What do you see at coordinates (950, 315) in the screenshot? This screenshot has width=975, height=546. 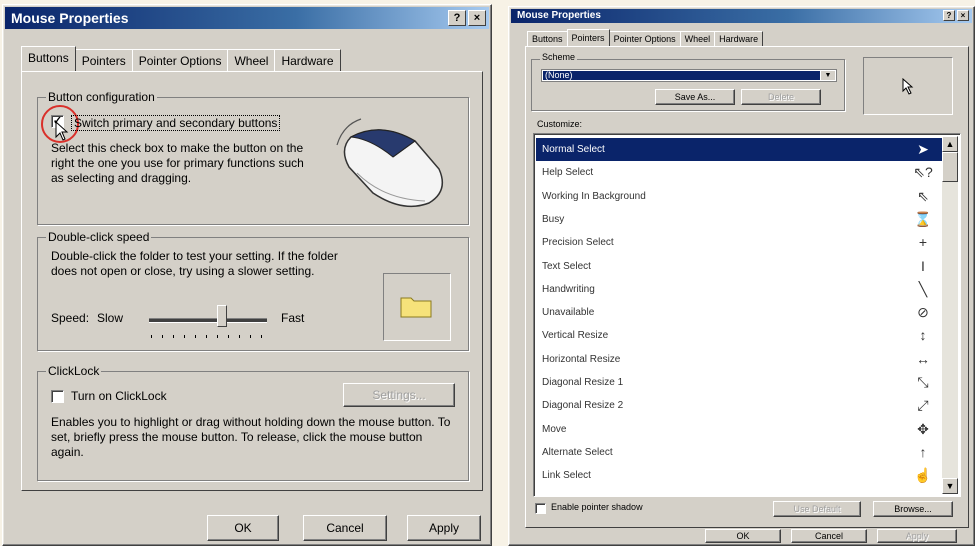 I see `list-scrollbar: ▲ ▼` at bounding box center [950, 315].